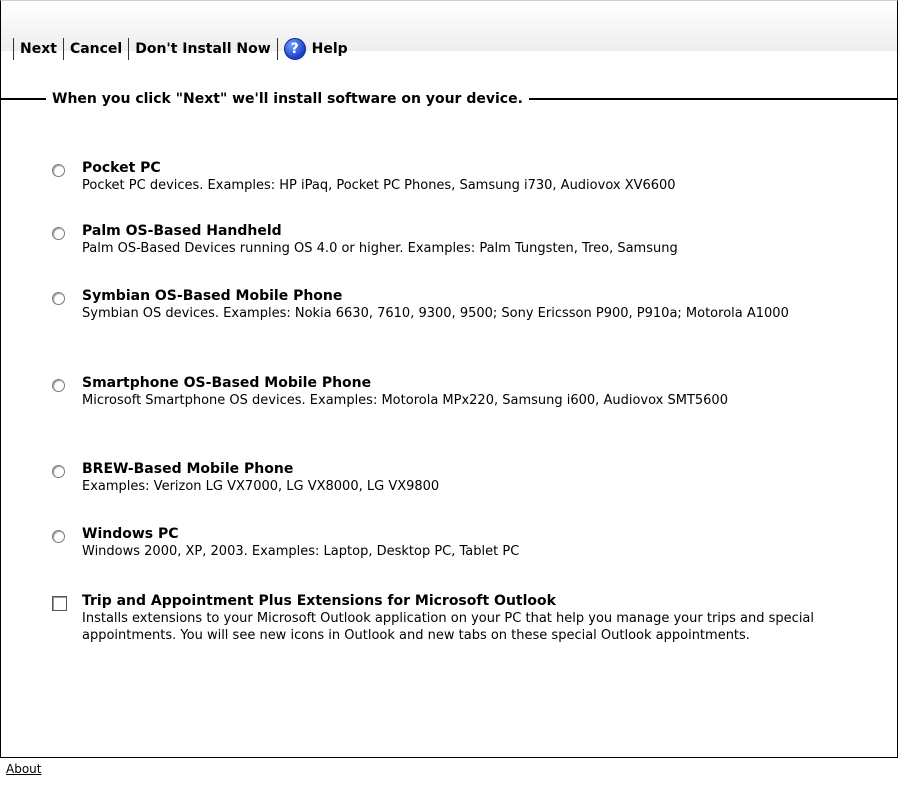  What do you see at coordinates (58, 298) in the screenshot?
I see `radio-symbian-os` at bounding box center [58, 298].